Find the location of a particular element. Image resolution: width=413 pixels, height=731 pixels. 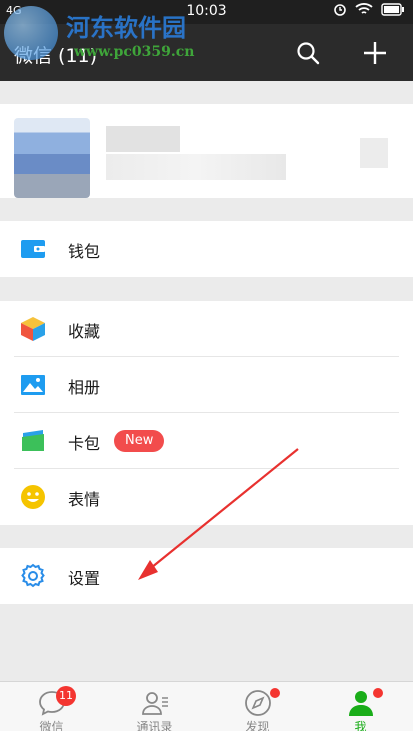

unread-badge: 11 is located at coordinates (66, 696).